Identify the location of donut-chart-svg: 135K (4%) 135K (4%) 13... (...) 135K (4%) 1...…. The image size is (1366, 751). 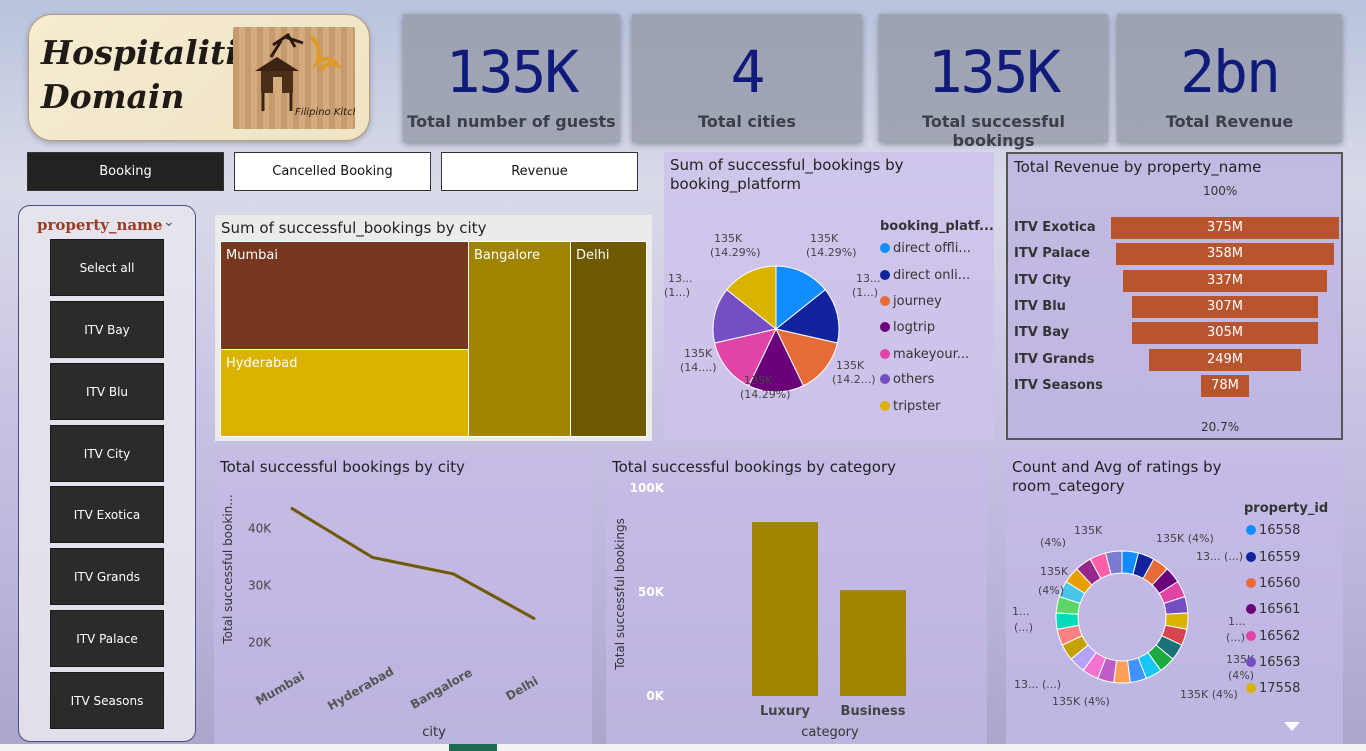
(1174, 599).